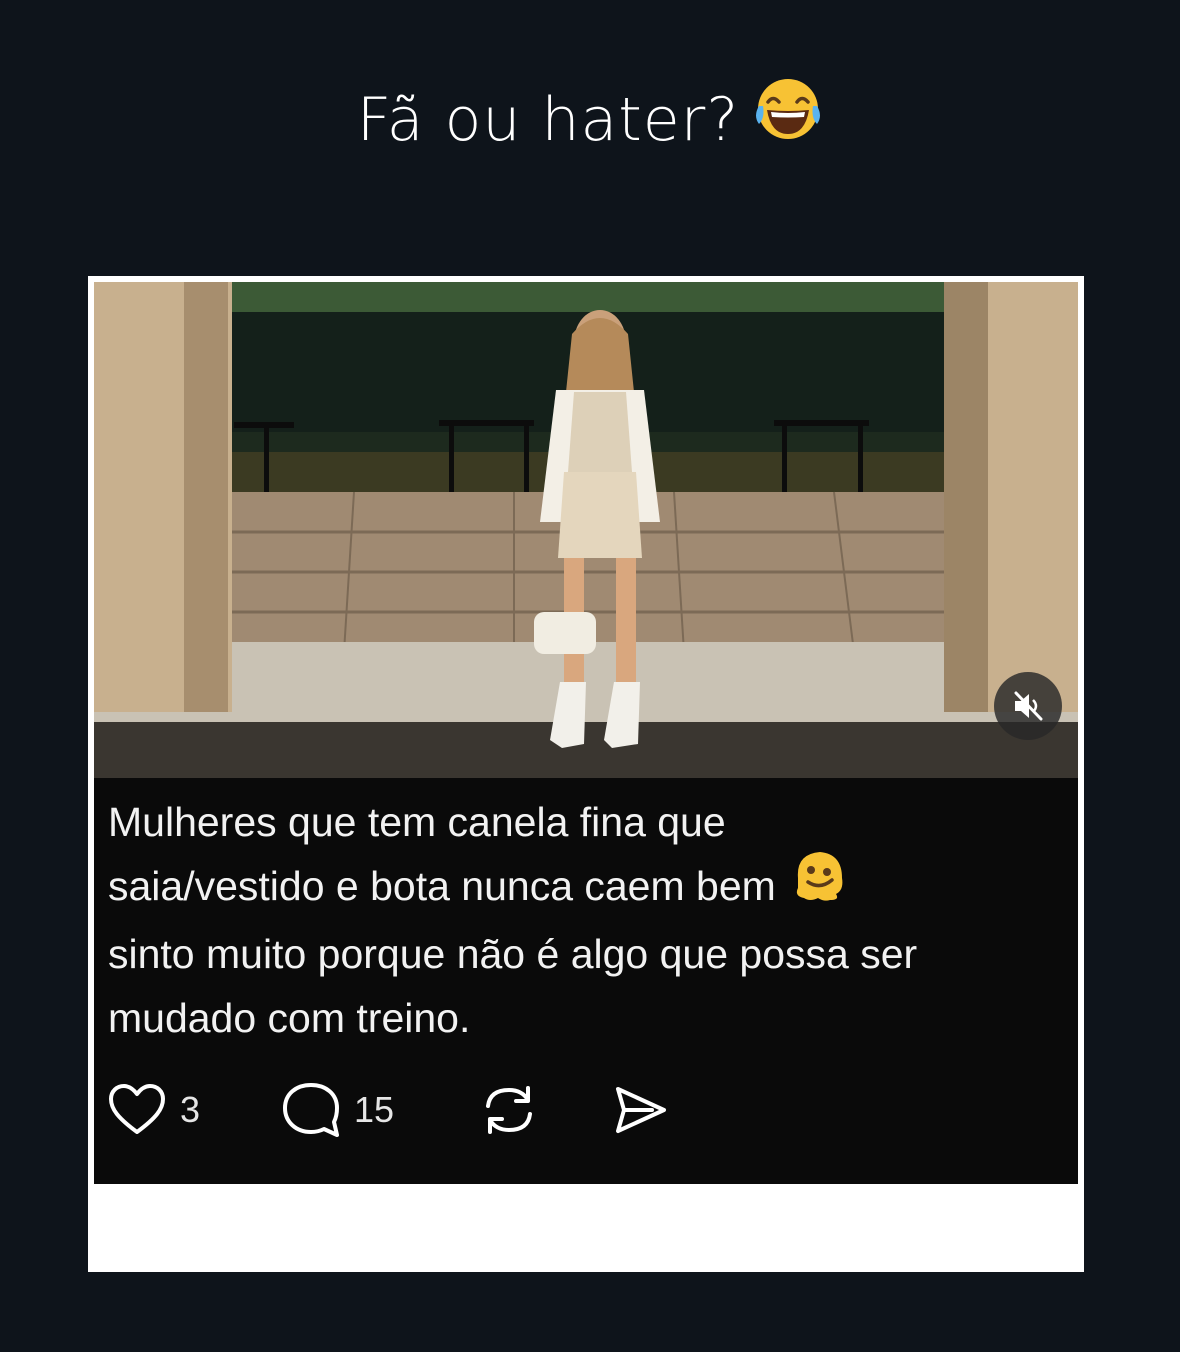  I want to click on comment-bubble-icon, so click(311, 1110).